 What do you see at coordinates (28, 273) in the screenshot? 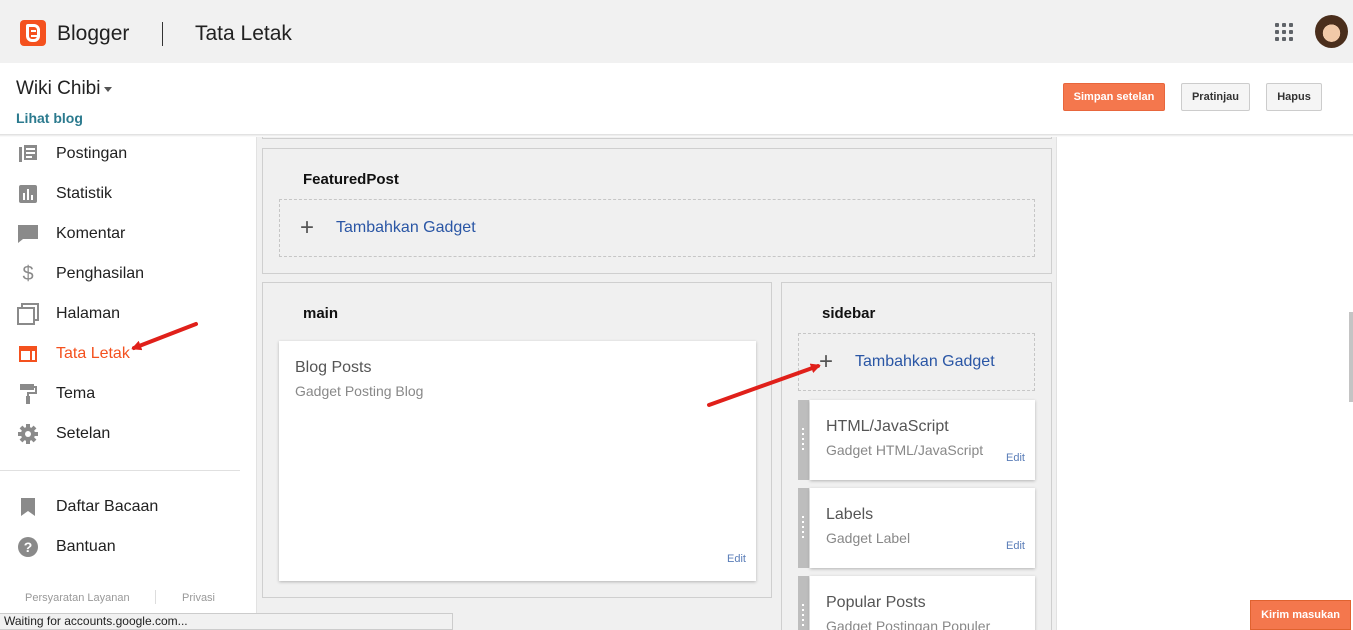
I see `dollar-icon: $` at bounding box center [28, 273].